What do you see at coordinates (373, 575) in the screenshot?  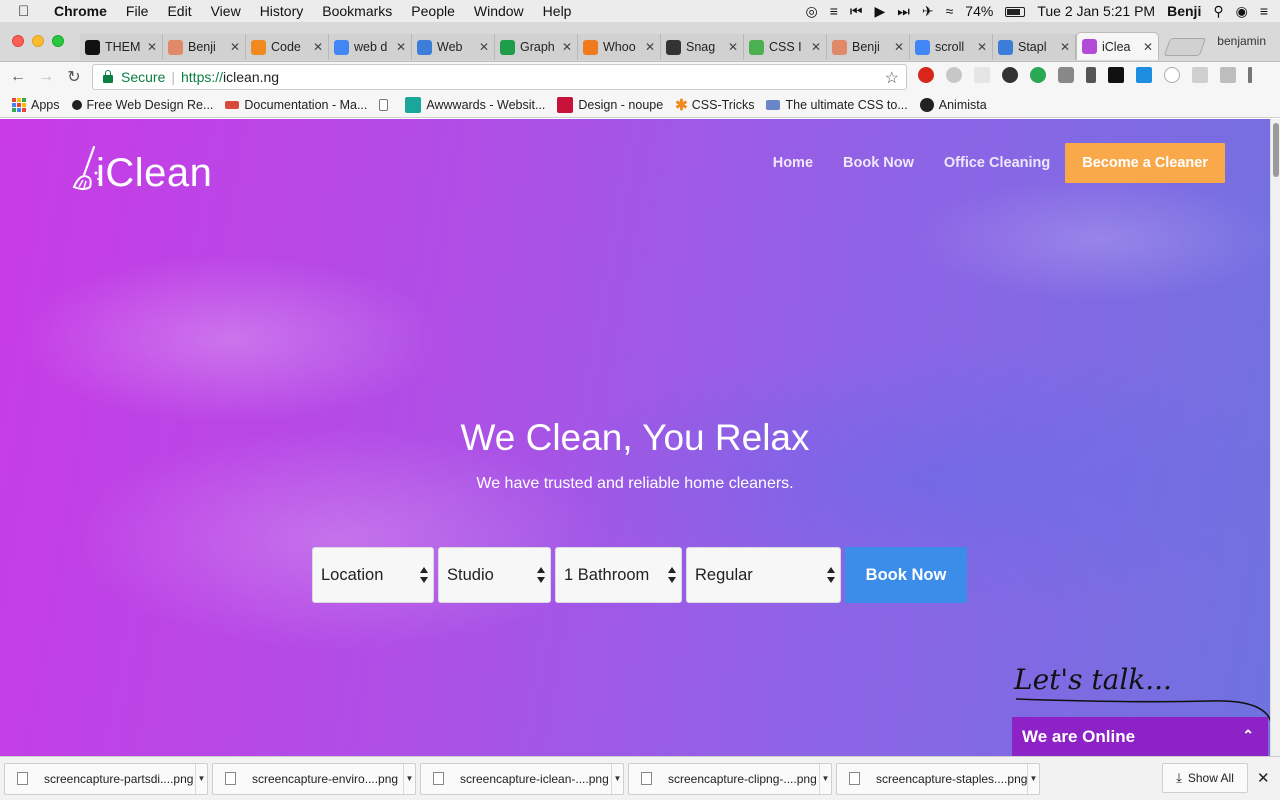 I see `location-select: Location` at bounding box center [373, 575].